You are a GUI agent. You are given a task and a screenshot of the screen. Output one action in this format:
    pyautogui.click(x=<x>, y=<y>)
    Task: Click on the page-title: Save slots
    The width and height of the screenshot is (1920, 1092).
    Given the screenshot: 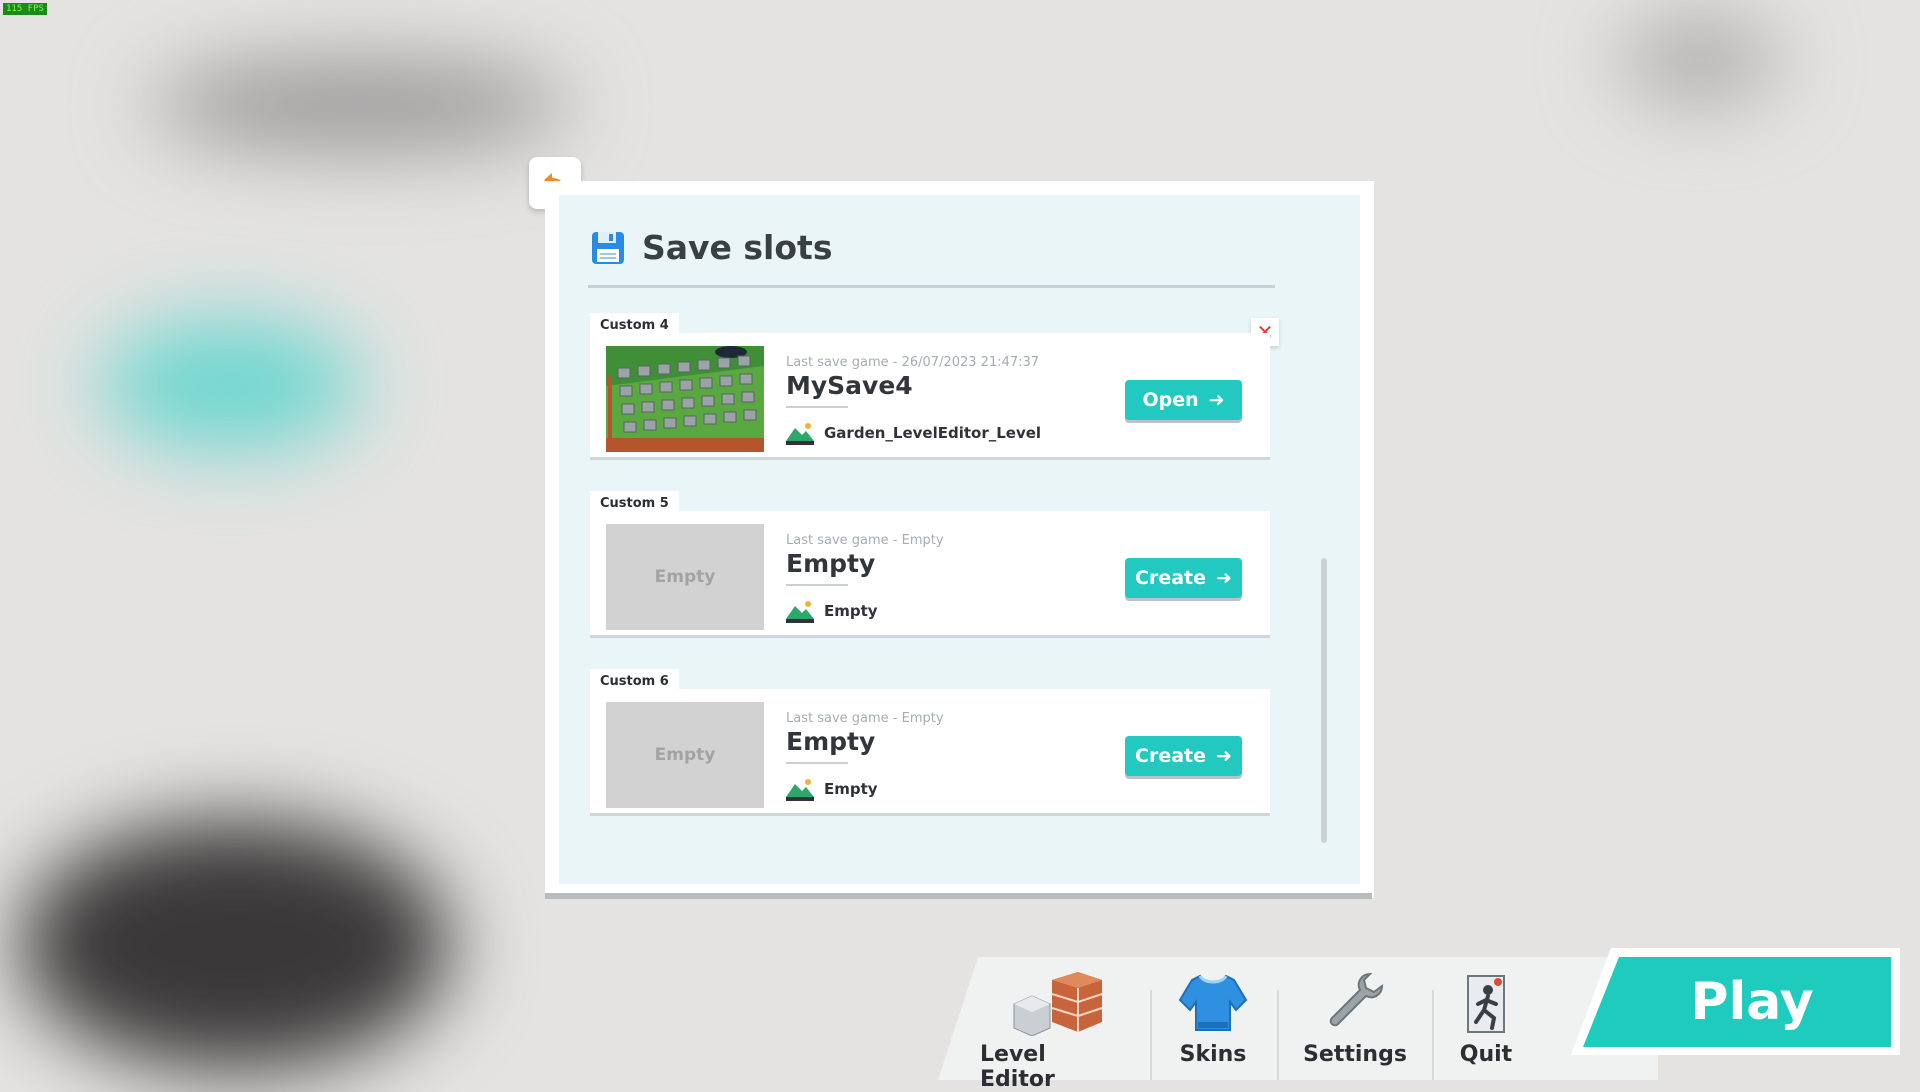 What is the action you would take?
    pyautogui.click(x=737, y=247)
    